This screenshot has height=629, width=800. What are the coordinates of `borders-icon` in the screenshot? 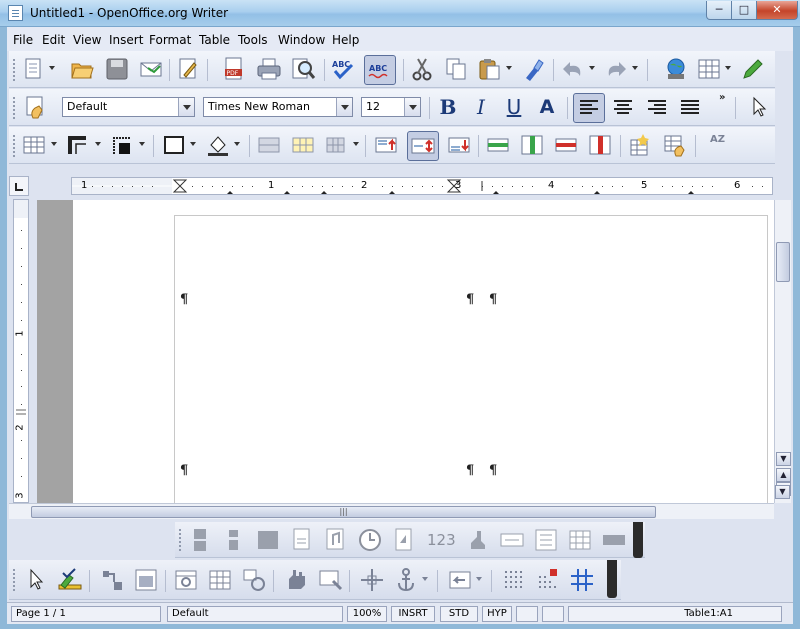 It's located at (174, 145).